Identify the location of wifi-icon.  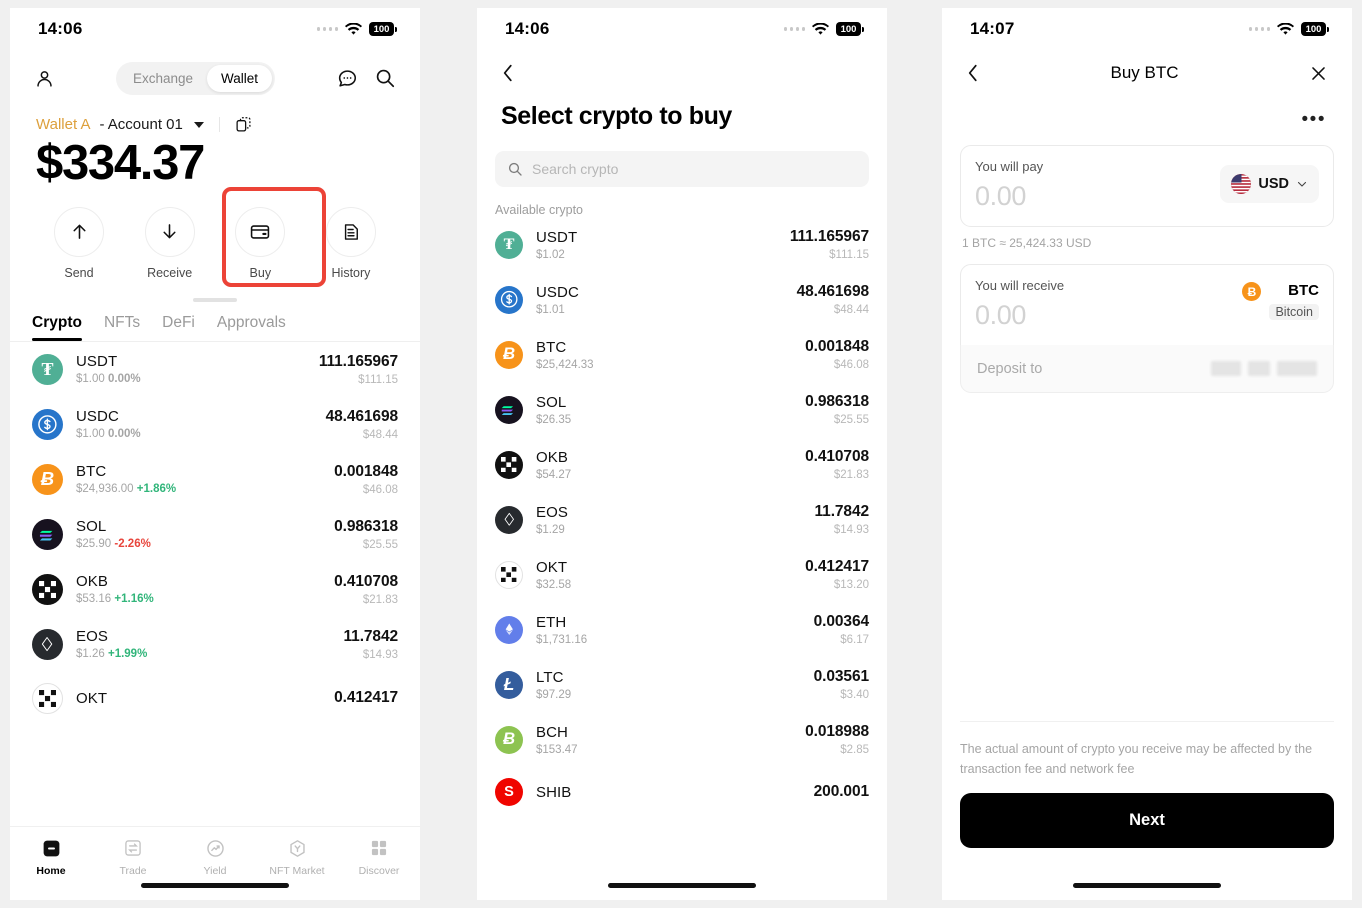
(353, 29).